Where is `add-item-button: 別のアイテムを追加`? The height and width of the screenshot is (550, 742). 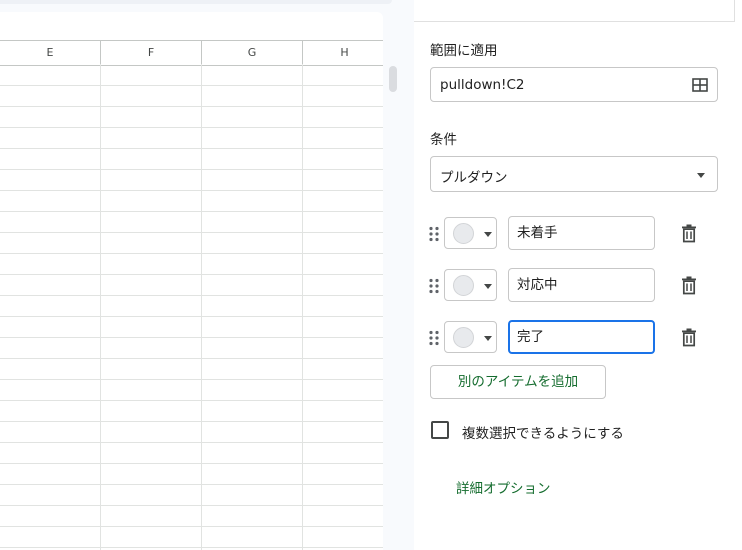
add-item-button: 別のアイテムを追加 is located at coordinates (518, 382).